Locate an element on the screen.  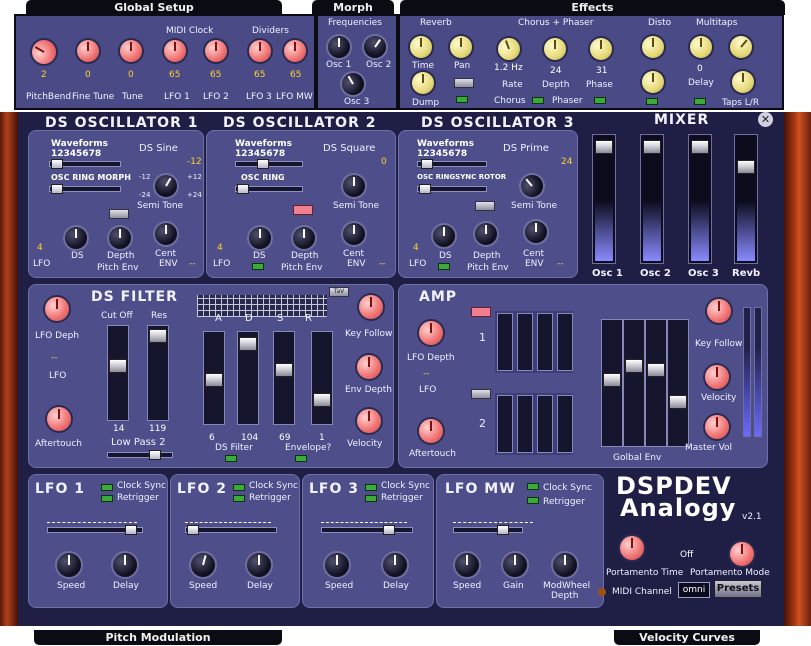
morph-tab: Morph is located at coordinates (353, 7).